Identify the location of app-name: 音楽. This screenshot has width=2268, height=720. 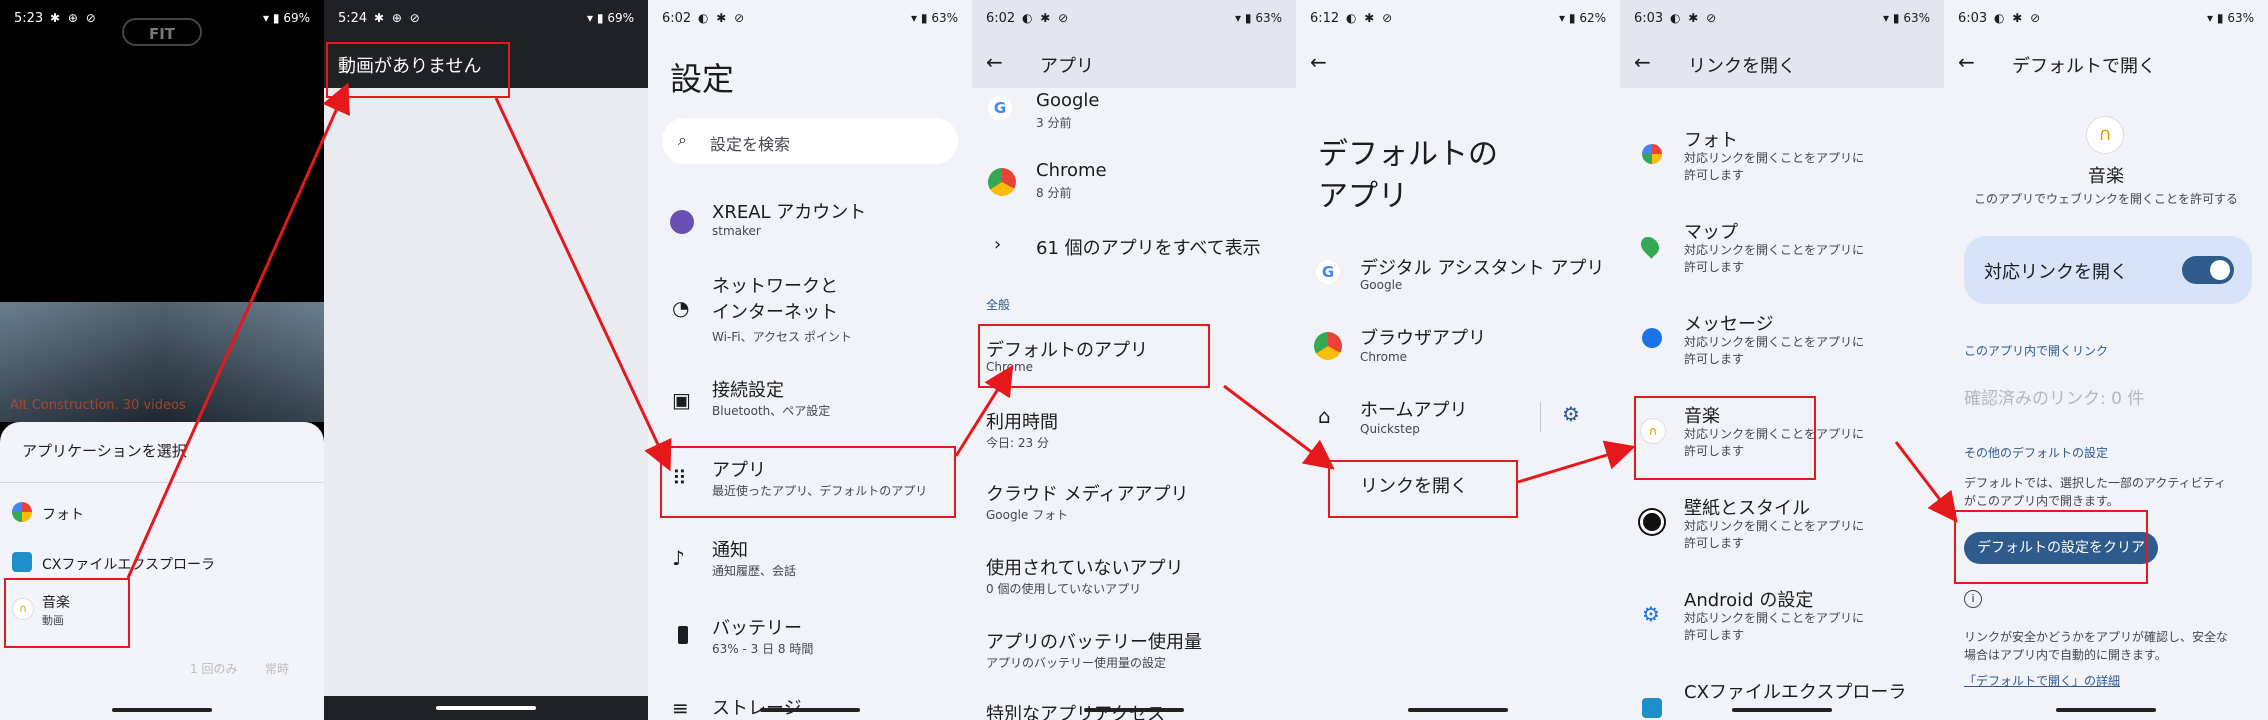
(2106, 176).